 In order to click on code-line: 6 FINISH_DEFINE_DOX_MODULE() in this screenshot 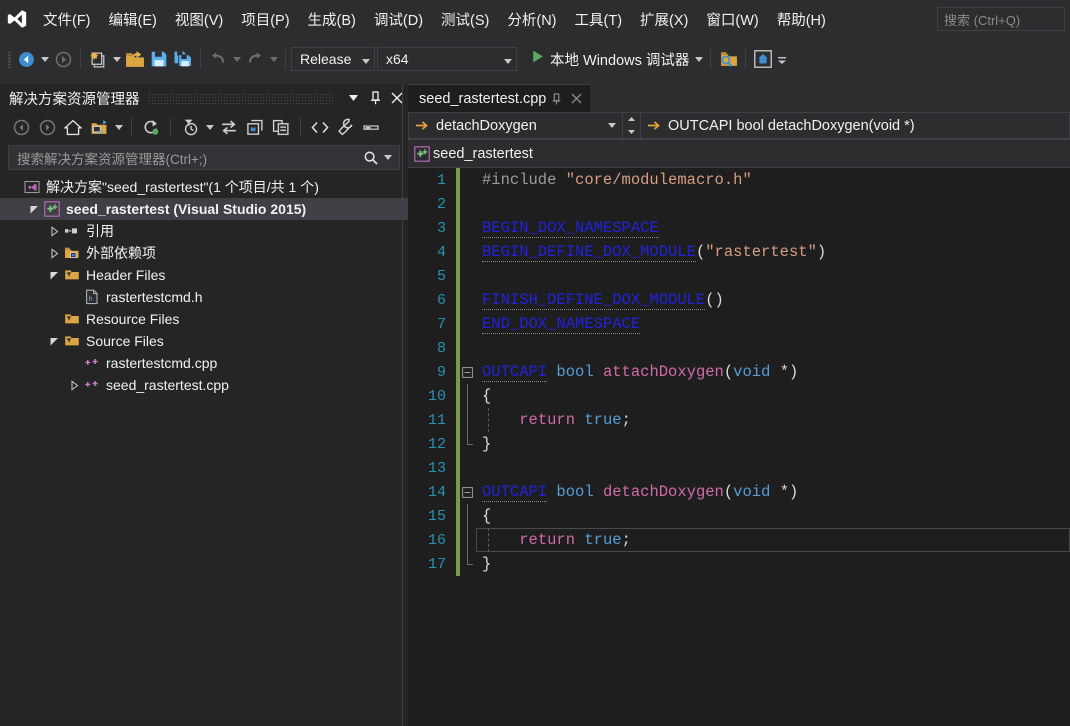, I will do `click(739, 300)`.